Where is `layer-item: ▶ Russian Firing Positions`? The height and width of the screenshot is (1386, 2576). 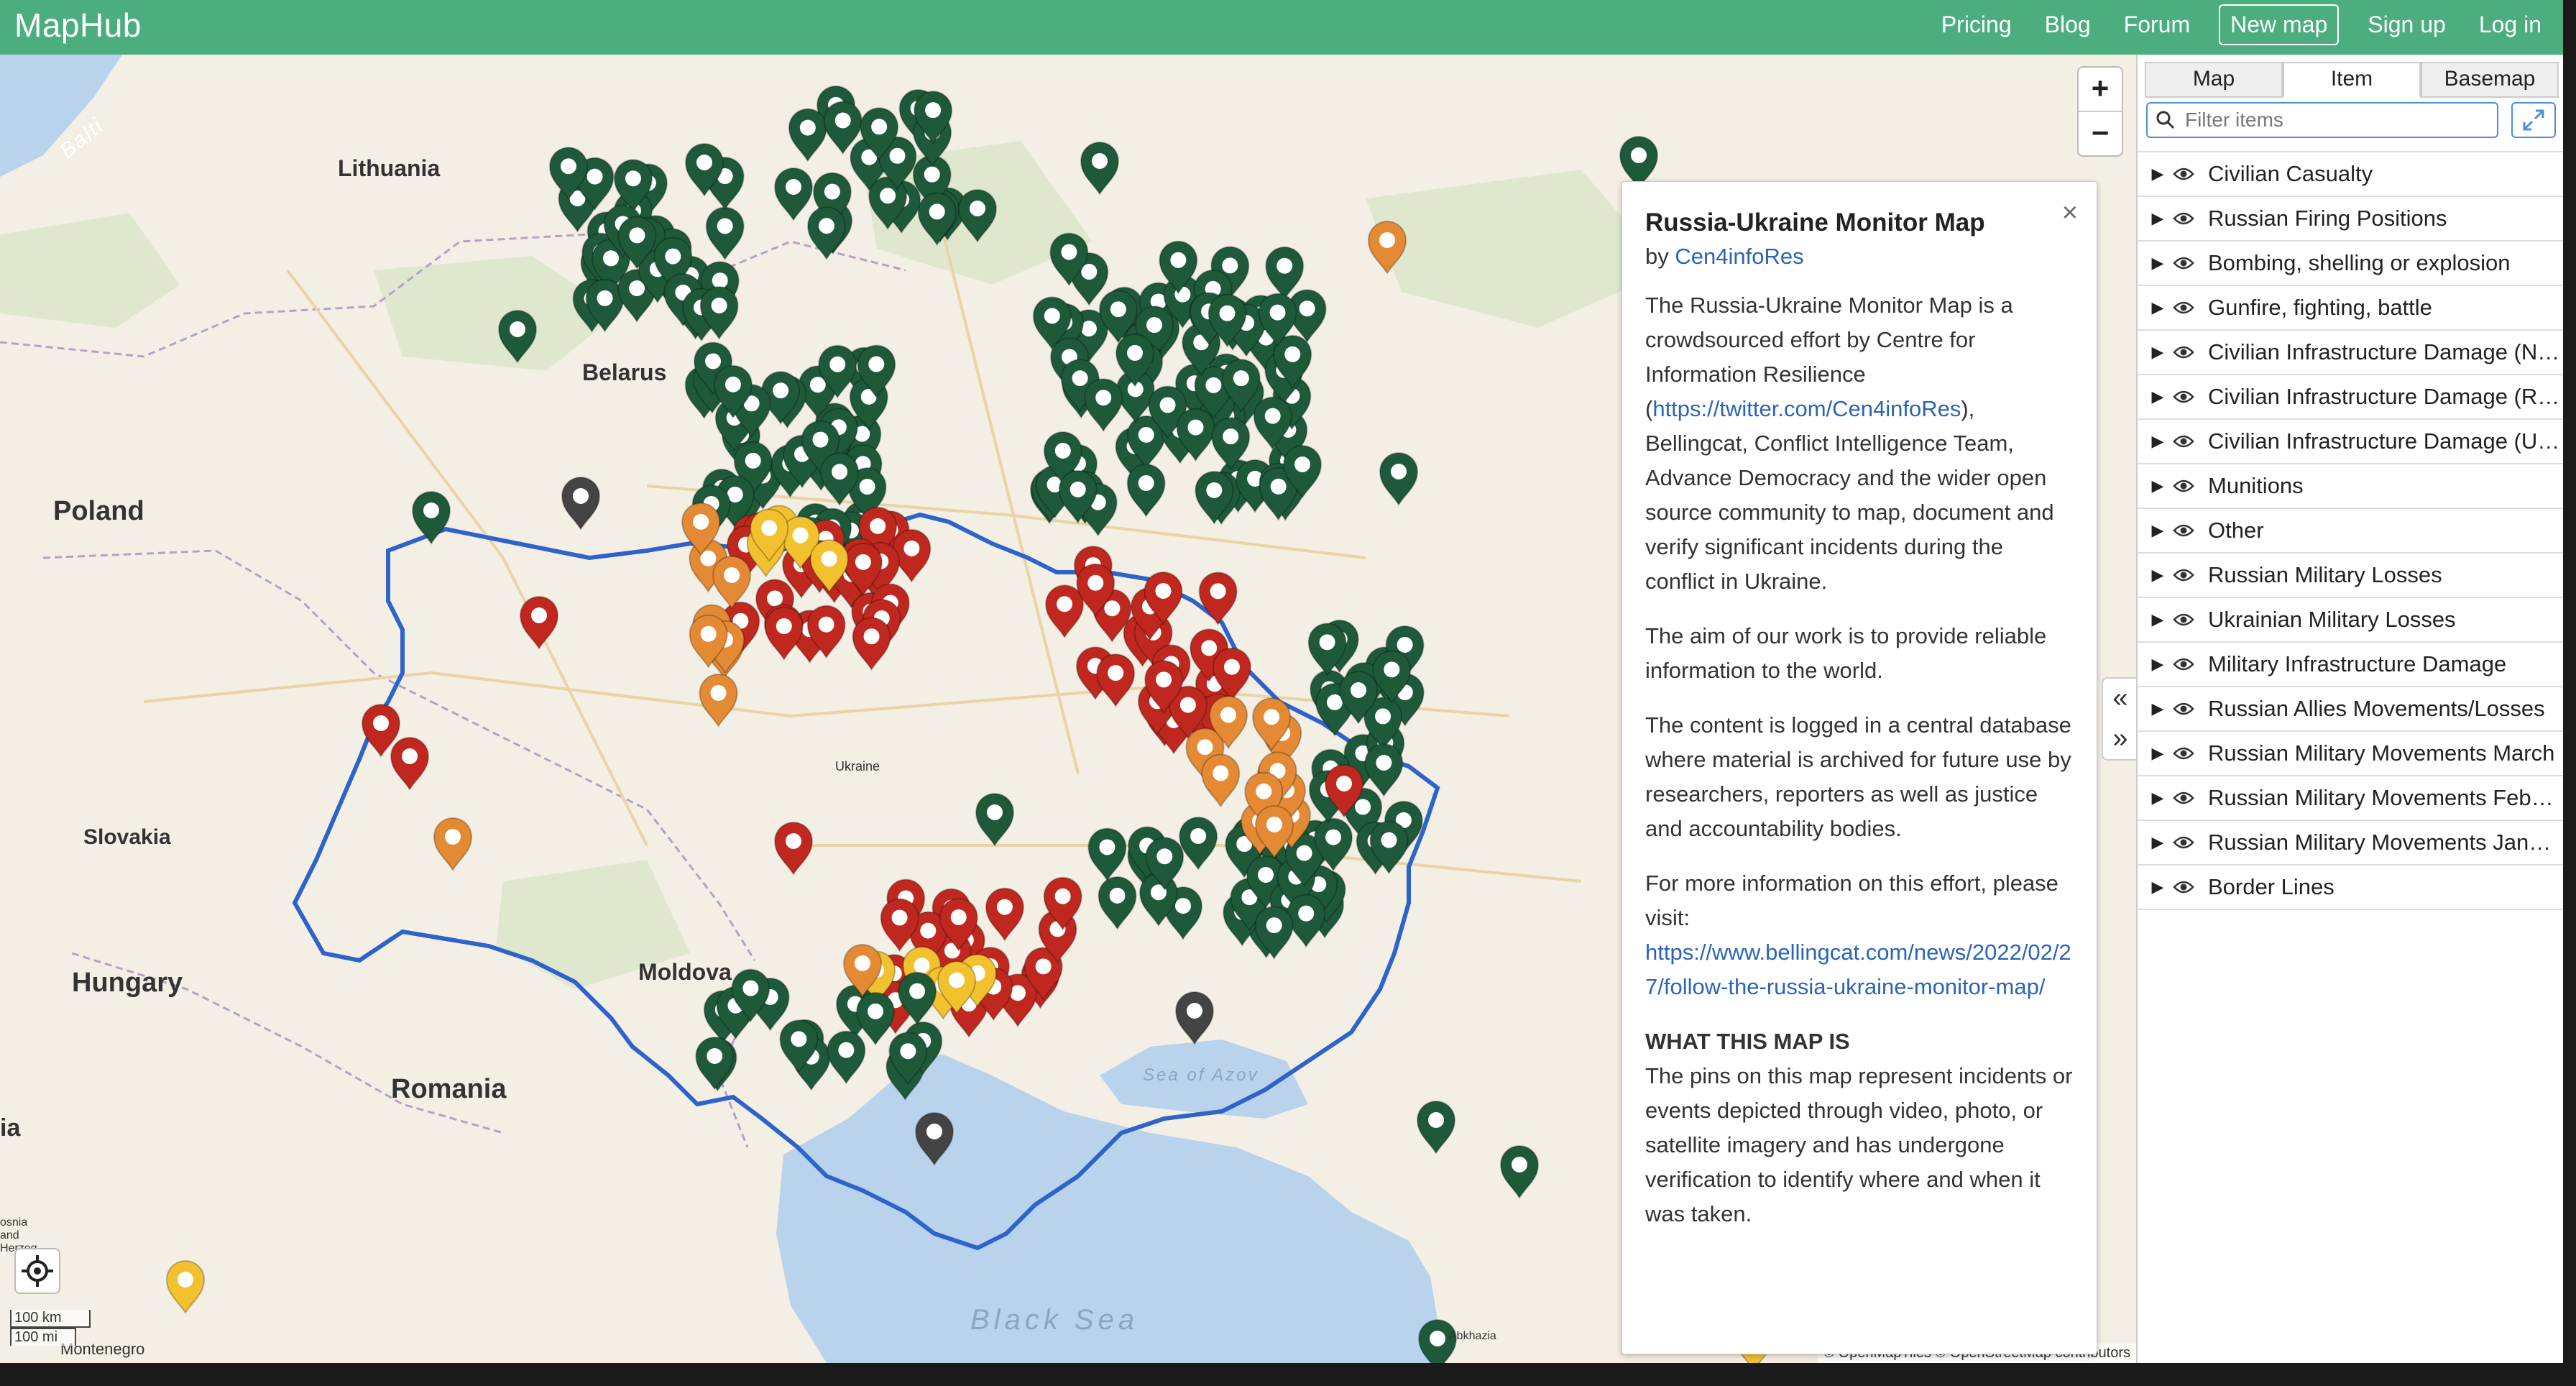
layer-item: ▶ Russian Firing Positions is located at coordinates (2350, 220).